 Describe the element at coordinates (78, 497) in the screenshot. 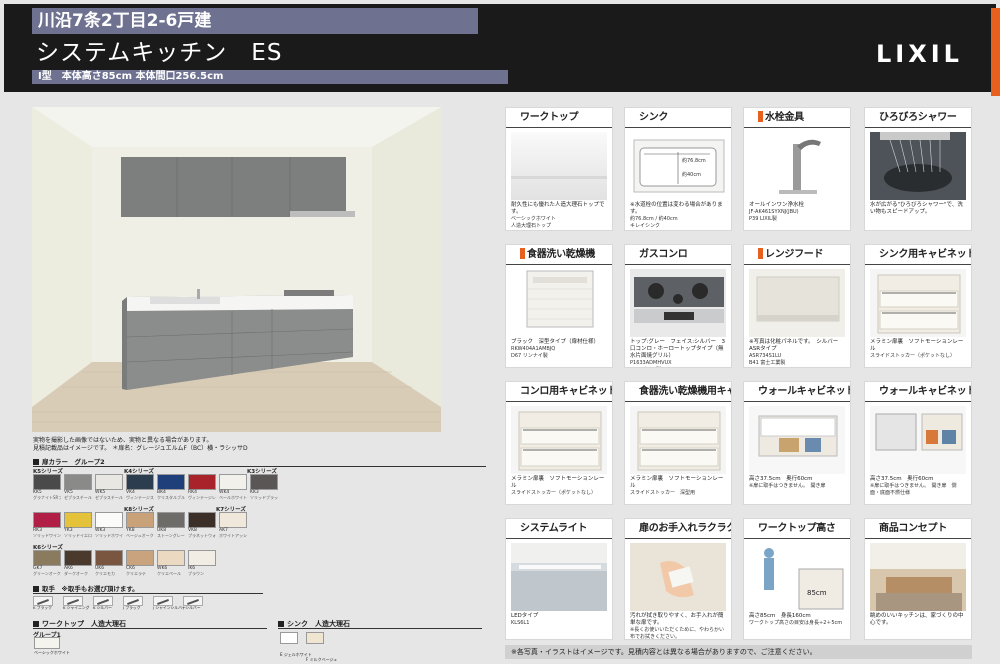

I see `swatch-name: ゼブラスチールシルバー` at that location.